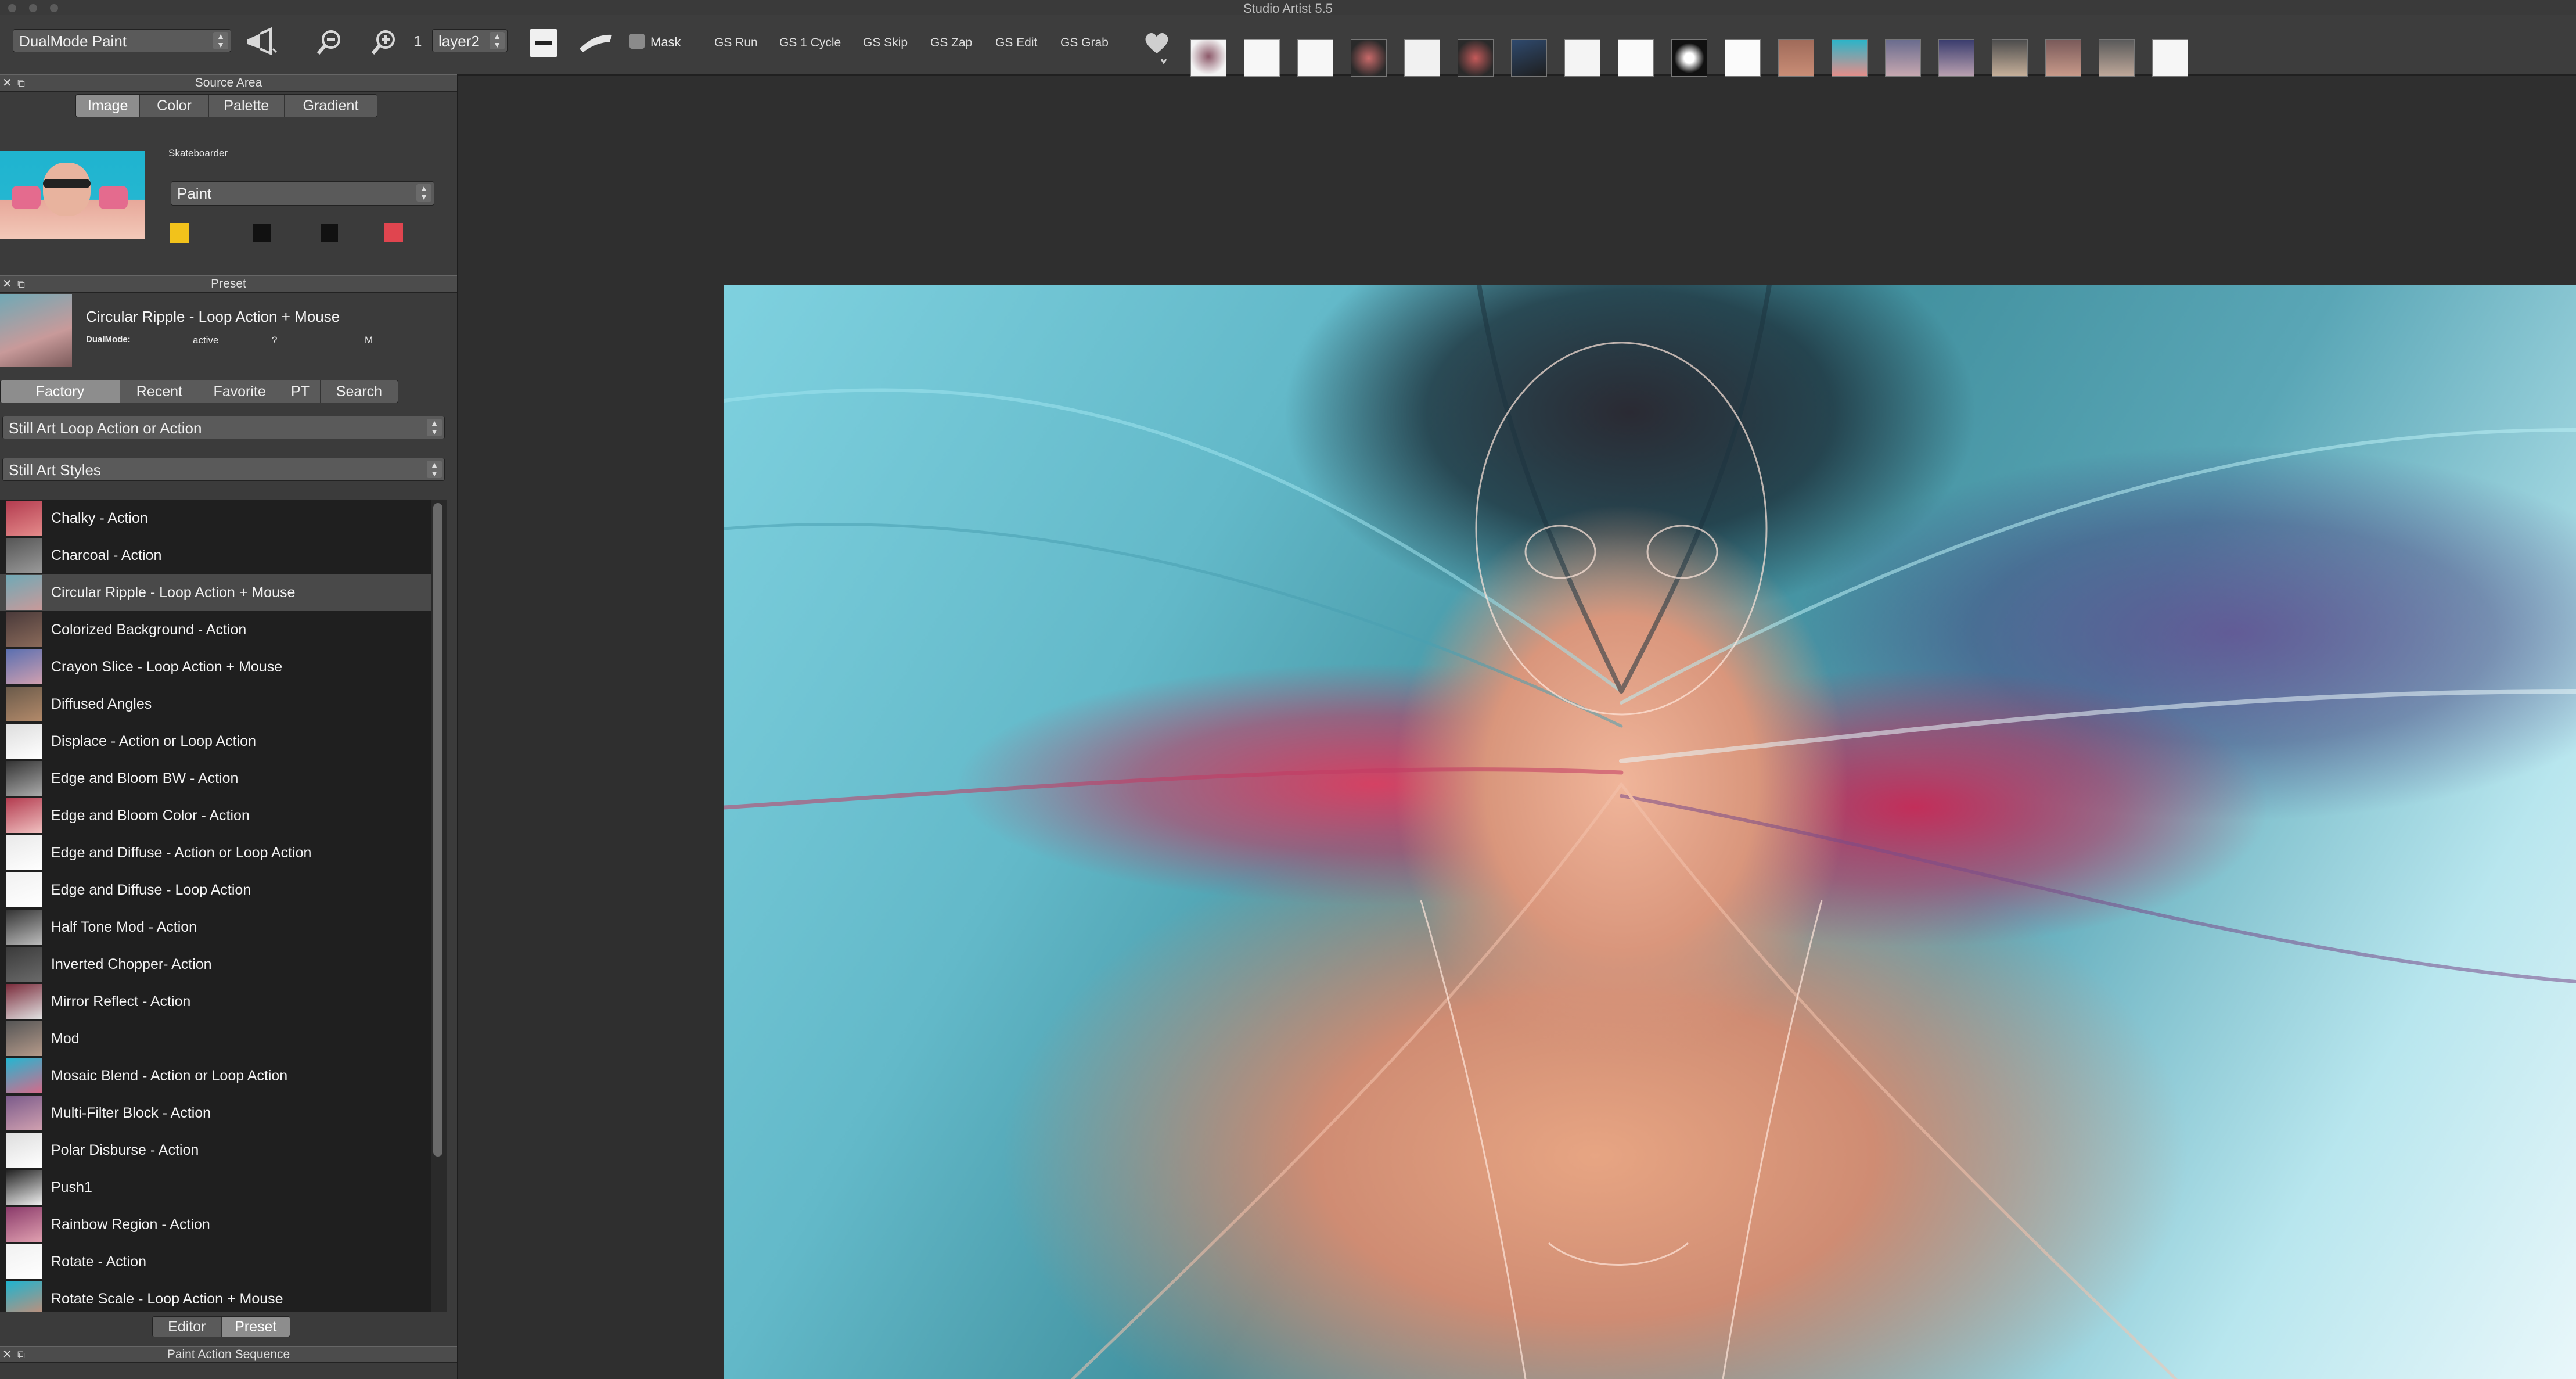  I want to click on preset-list-item: Multi-Filter Block - Action, so click(215, 1113).